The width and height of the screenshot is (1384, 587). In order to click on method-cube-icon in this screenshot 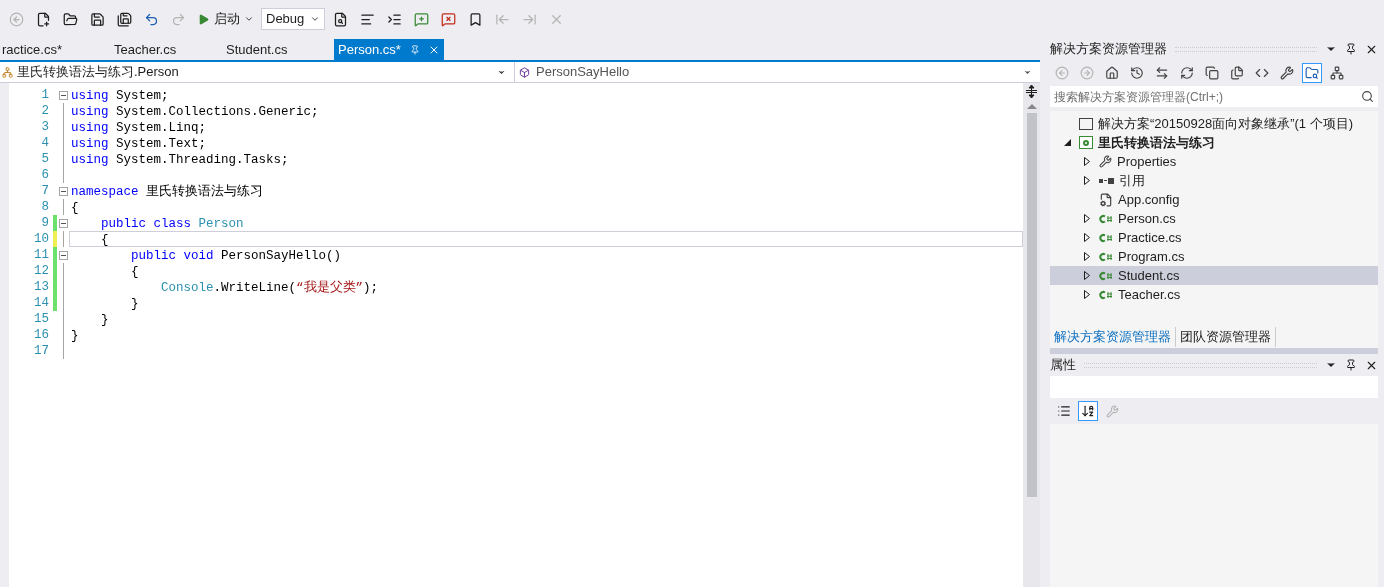, I will do `click(524, 72)`.